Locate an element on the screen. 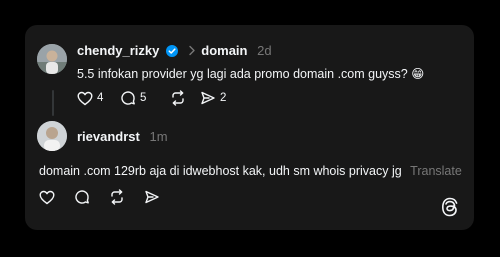  reply-actions is located at coordinates (99, 197).